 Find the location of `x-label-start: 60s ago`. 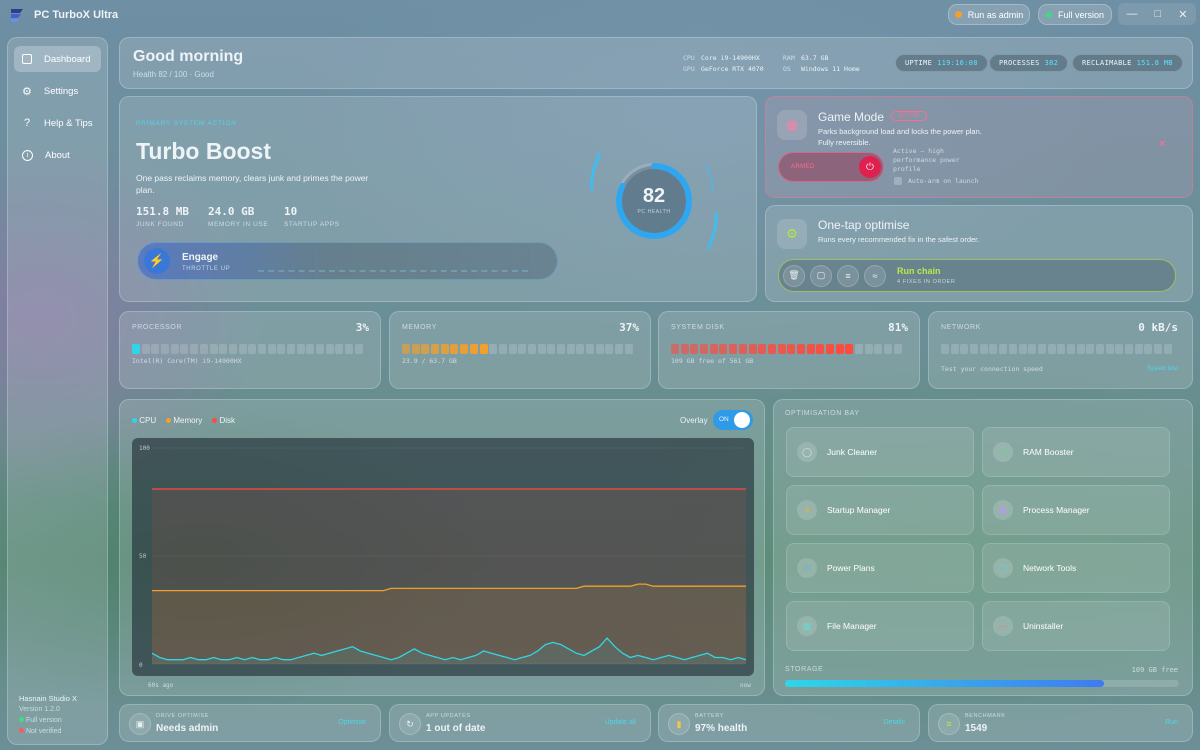

x-label-start: 60s ago is located at coordinates (161, 685).